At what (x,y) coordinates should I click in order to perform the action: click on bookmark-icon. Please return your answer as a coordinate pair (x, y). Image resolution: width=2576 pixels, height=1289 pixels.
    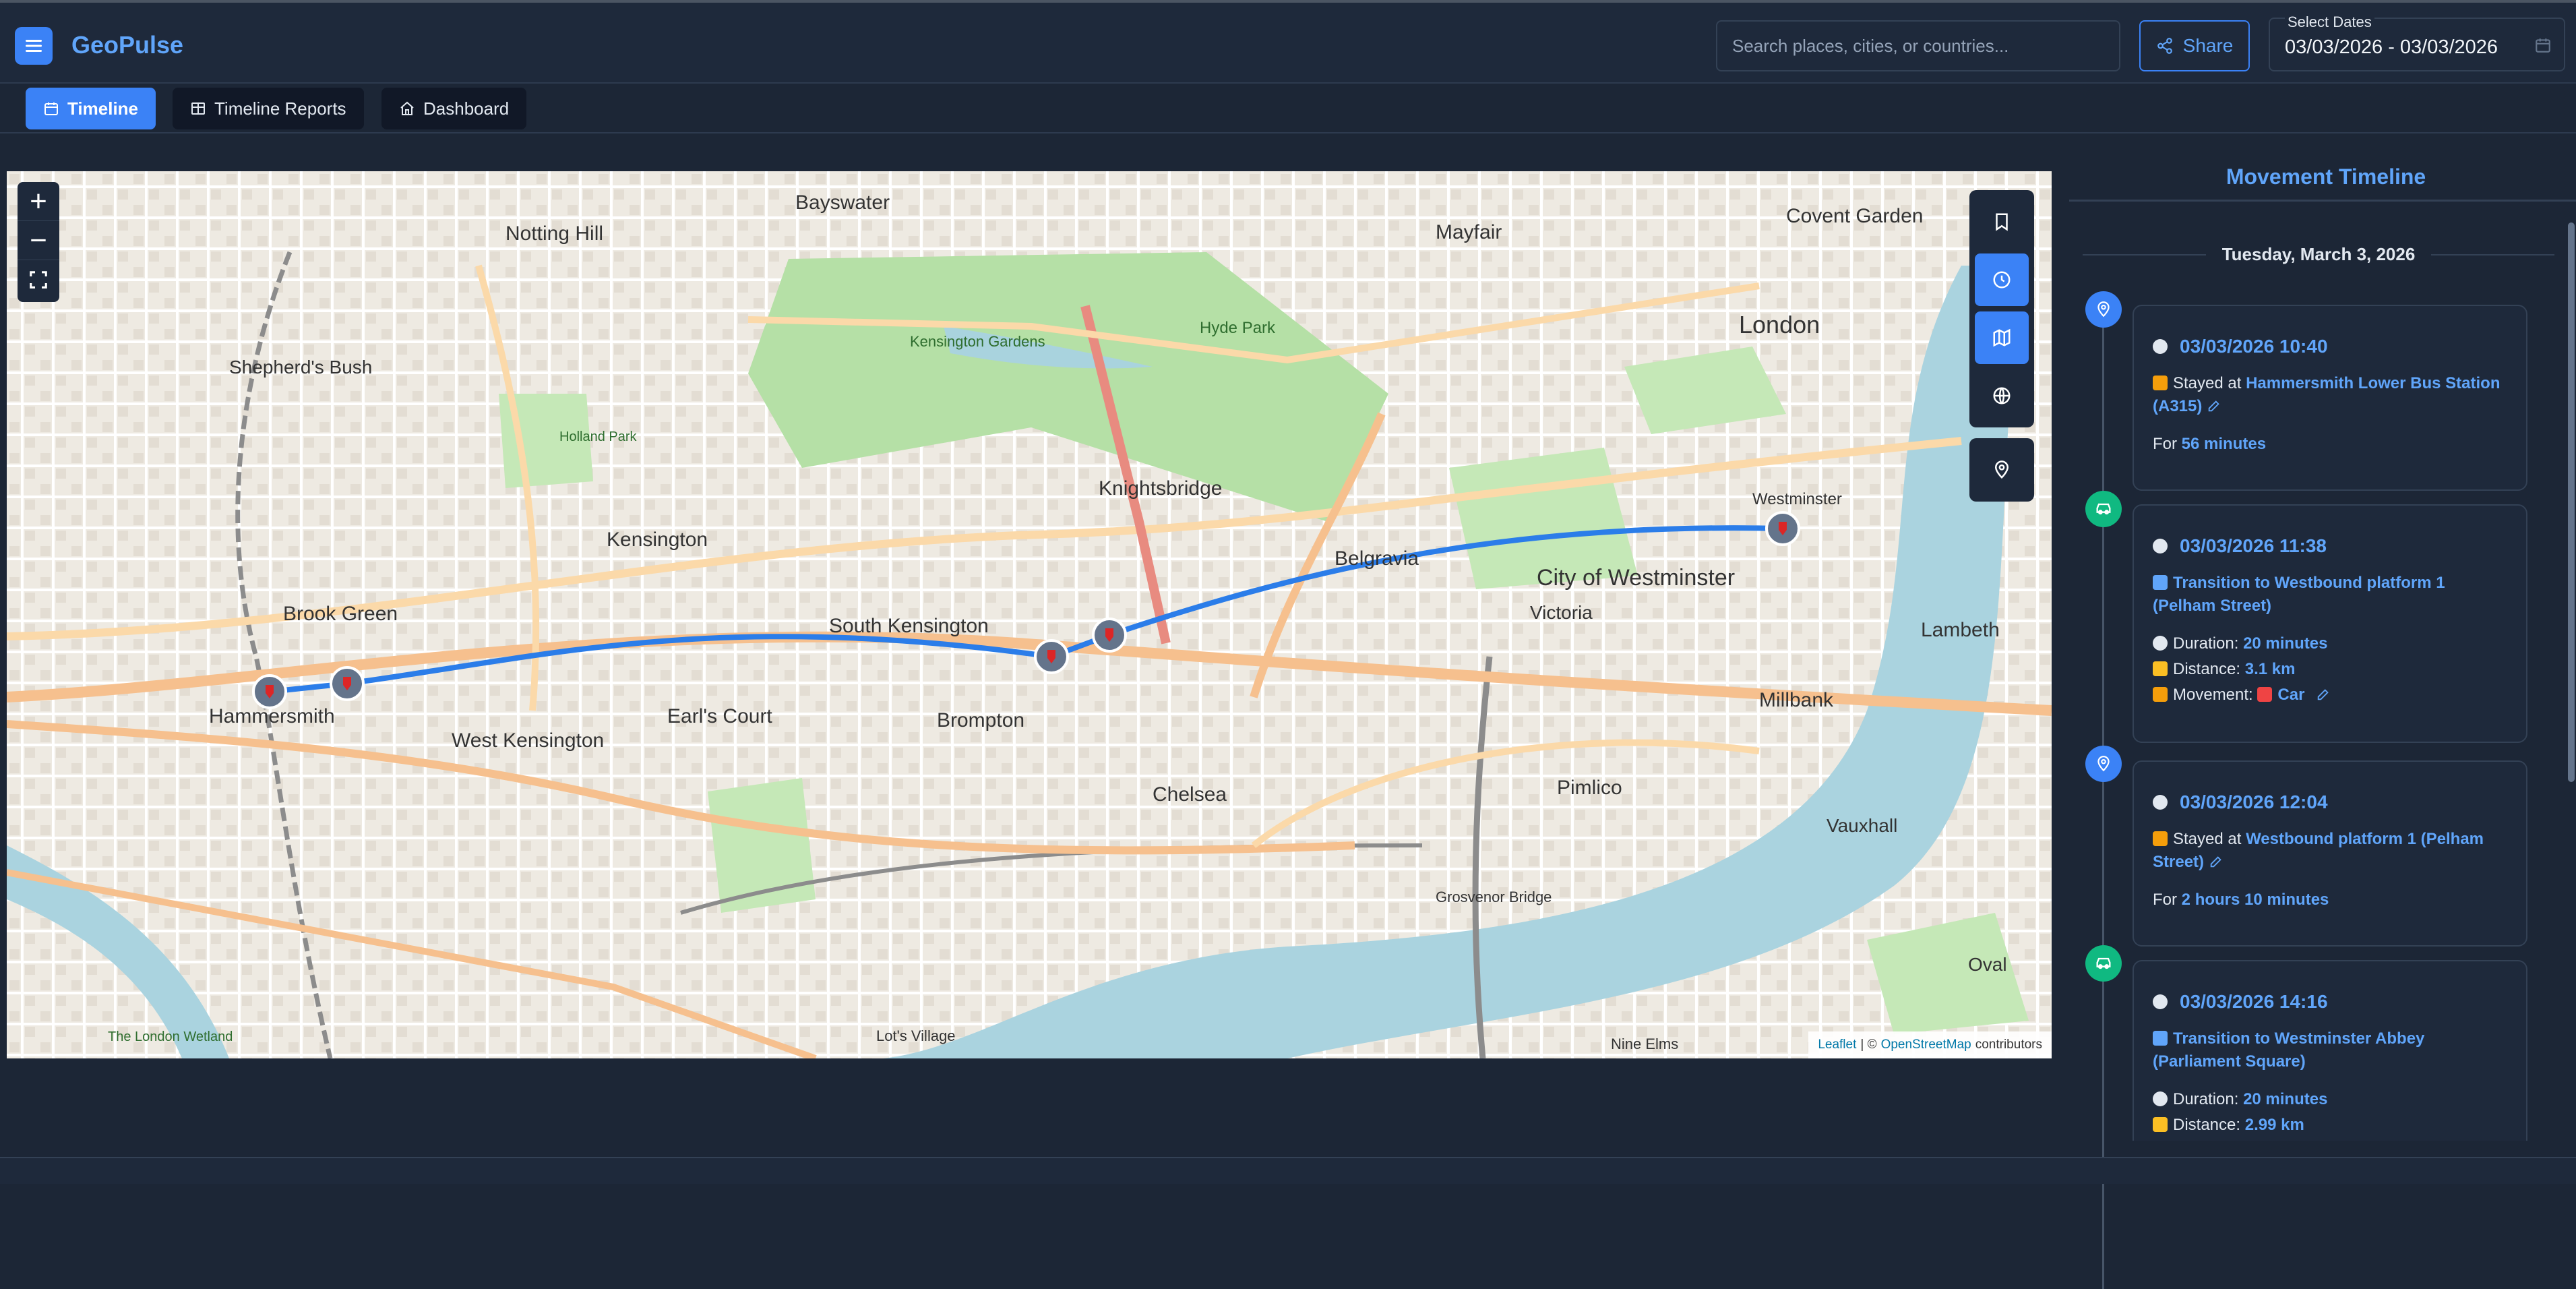
    Looking at the image, I should click on (2002, 222).